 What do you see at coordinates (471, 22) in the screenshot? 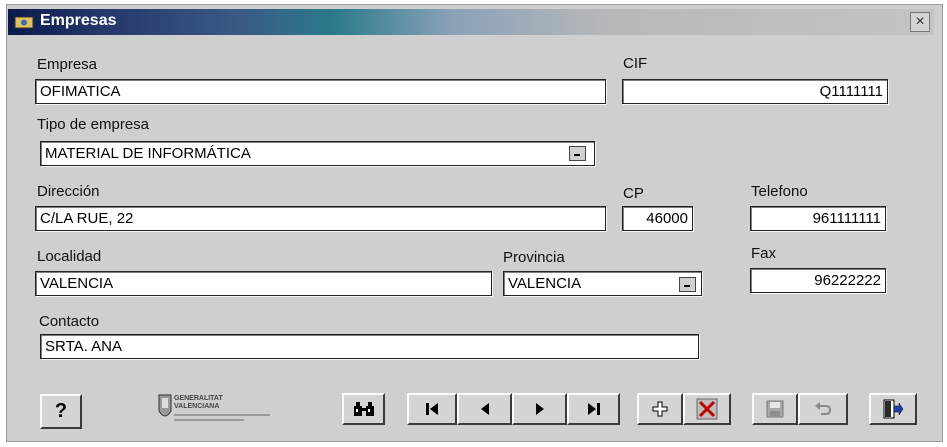
I see `title-bar: Empresas ×` at bounding box center [471, 22].